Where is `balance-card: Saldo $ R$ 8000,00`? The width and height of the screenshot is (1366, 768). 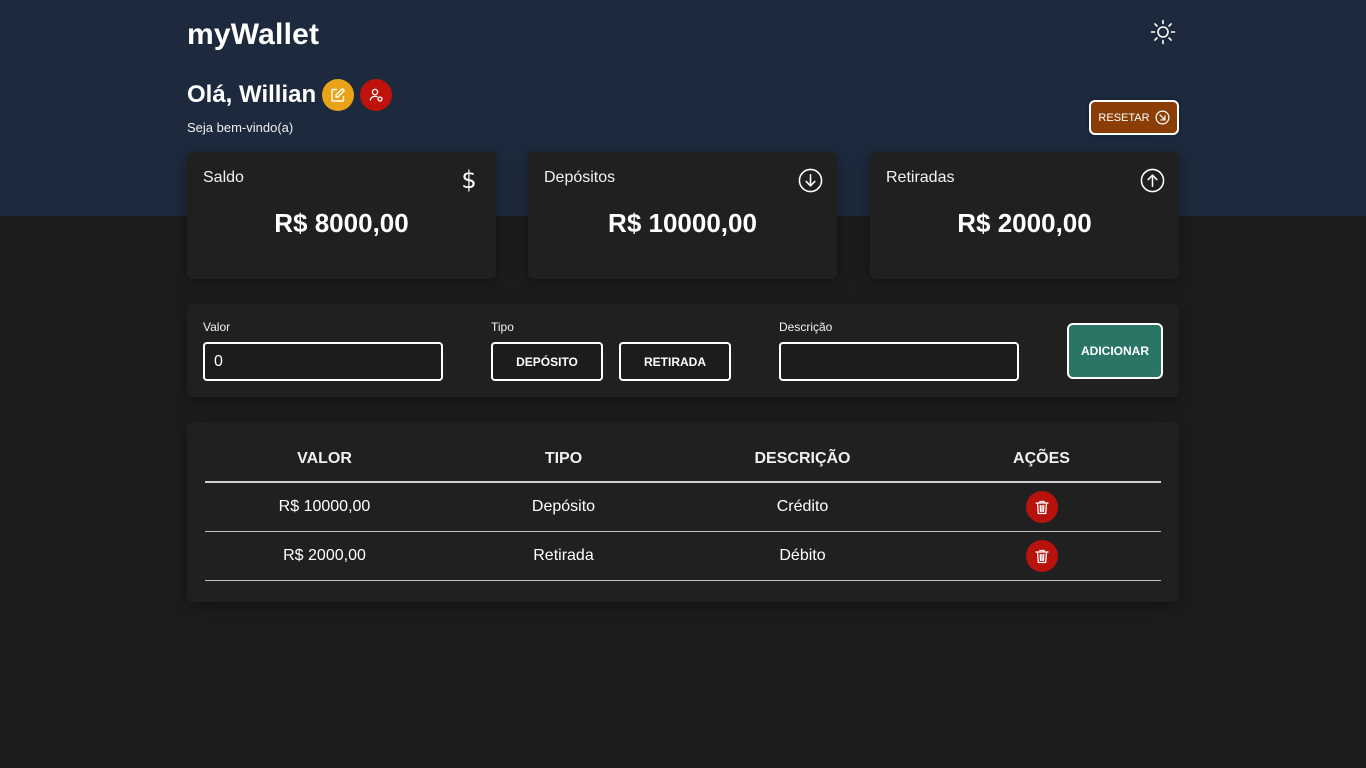 balance-card: Saldo $ R$ 8000,00 is located at coordinates (341, 215).